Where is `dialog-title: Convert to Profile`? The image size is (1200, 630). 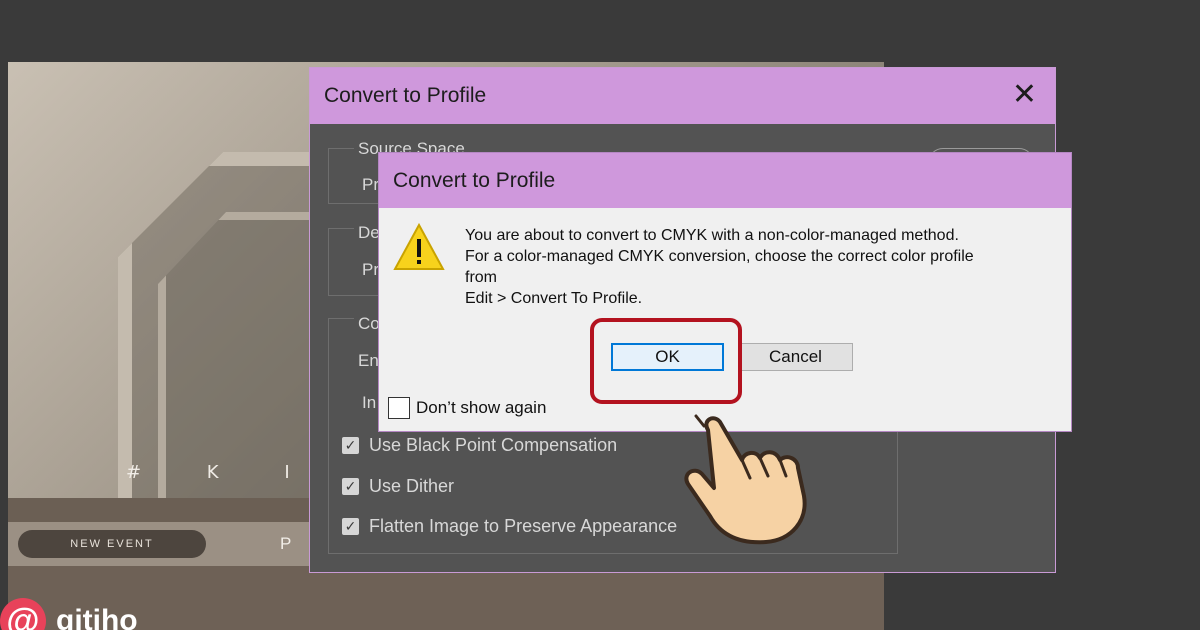 dialog-title: Convert to Profile is located at coordinates (405, 95).